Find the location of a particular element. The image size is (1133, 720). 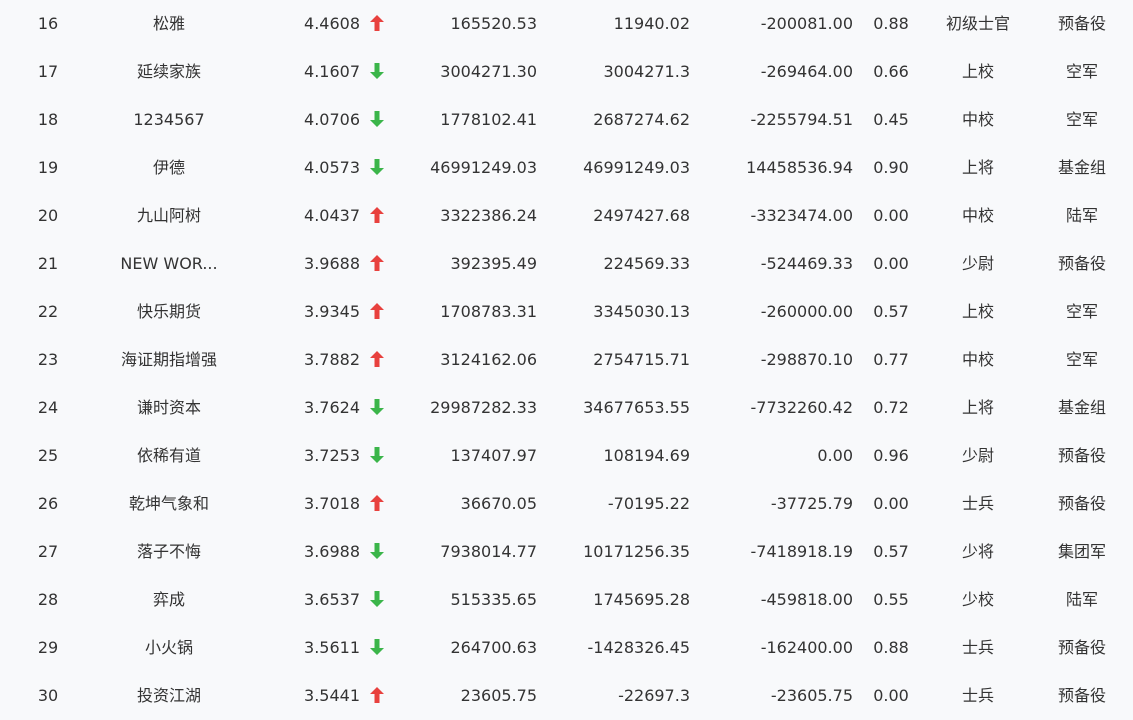

score-cell: 3.6537 is located at coordinates (332, 599).